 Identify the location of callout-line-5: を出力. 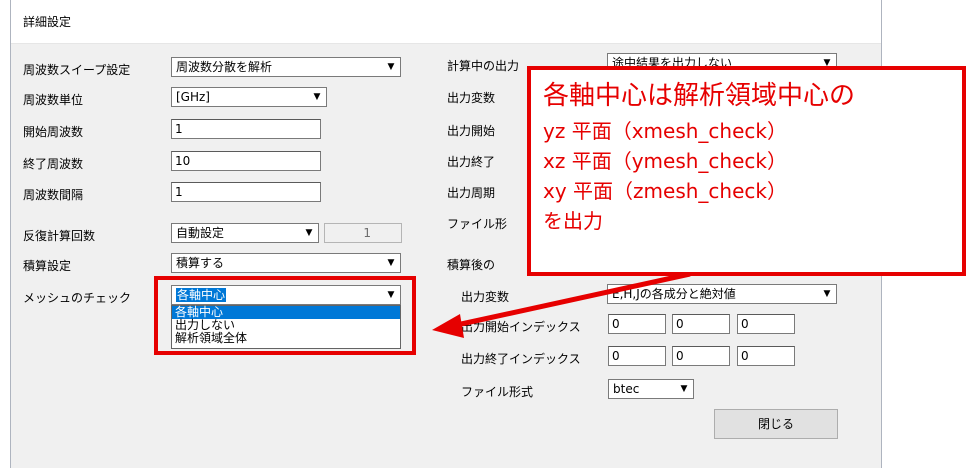
(573, 221).